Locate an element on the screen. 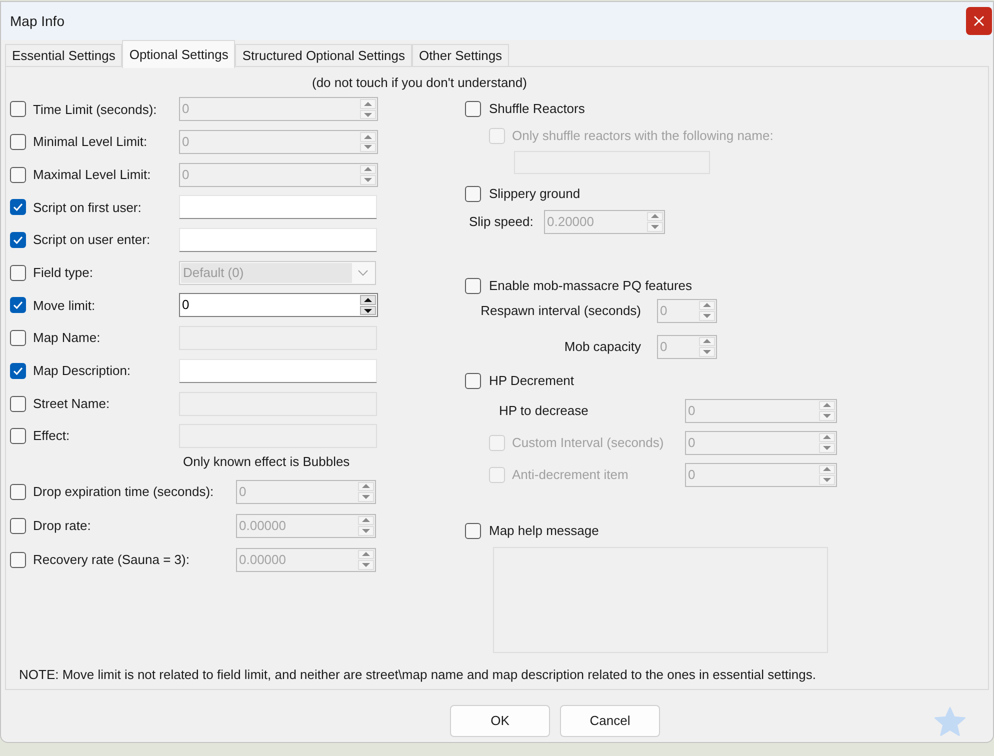 The image size is (994, 756). checkbox-label: Slippery ground is located at coordinates (534, 194).